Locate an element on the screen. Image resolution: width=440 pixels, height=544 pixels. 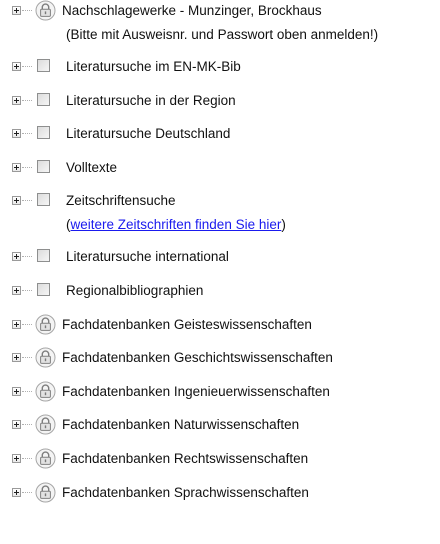
tree-node-fachdatenbanken-naturwissenschaften: Fachdatenbanken Naturwissenschaften is located at coordinates (220, 431).